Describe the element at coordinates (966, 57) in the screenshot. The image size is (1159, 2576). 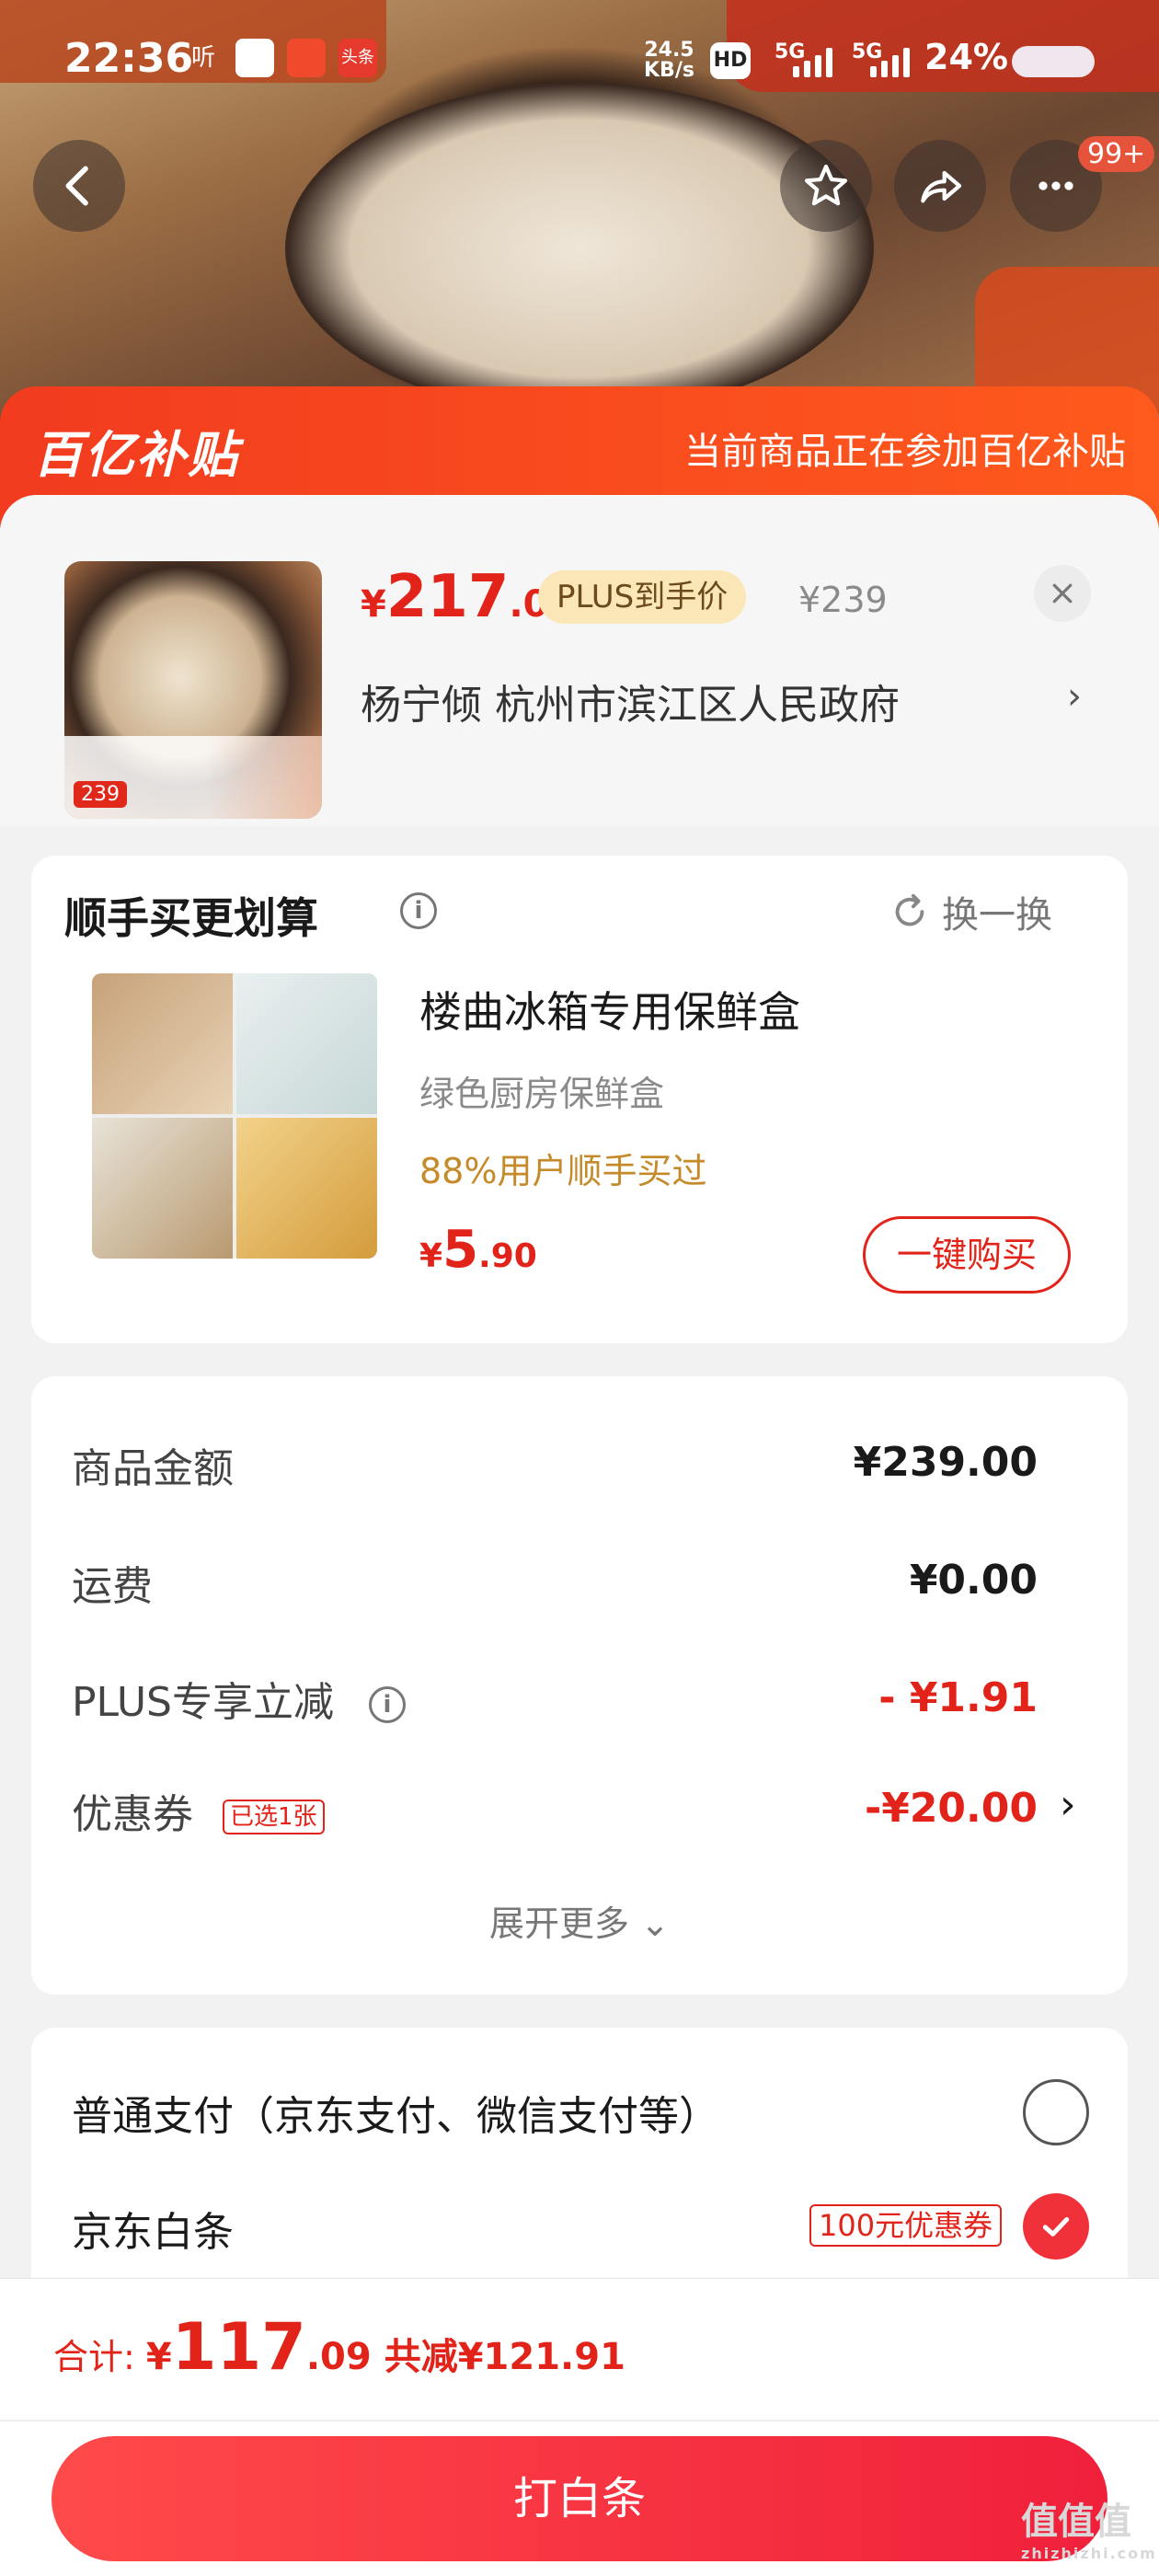
I see `battery-level: 24%` at that location.